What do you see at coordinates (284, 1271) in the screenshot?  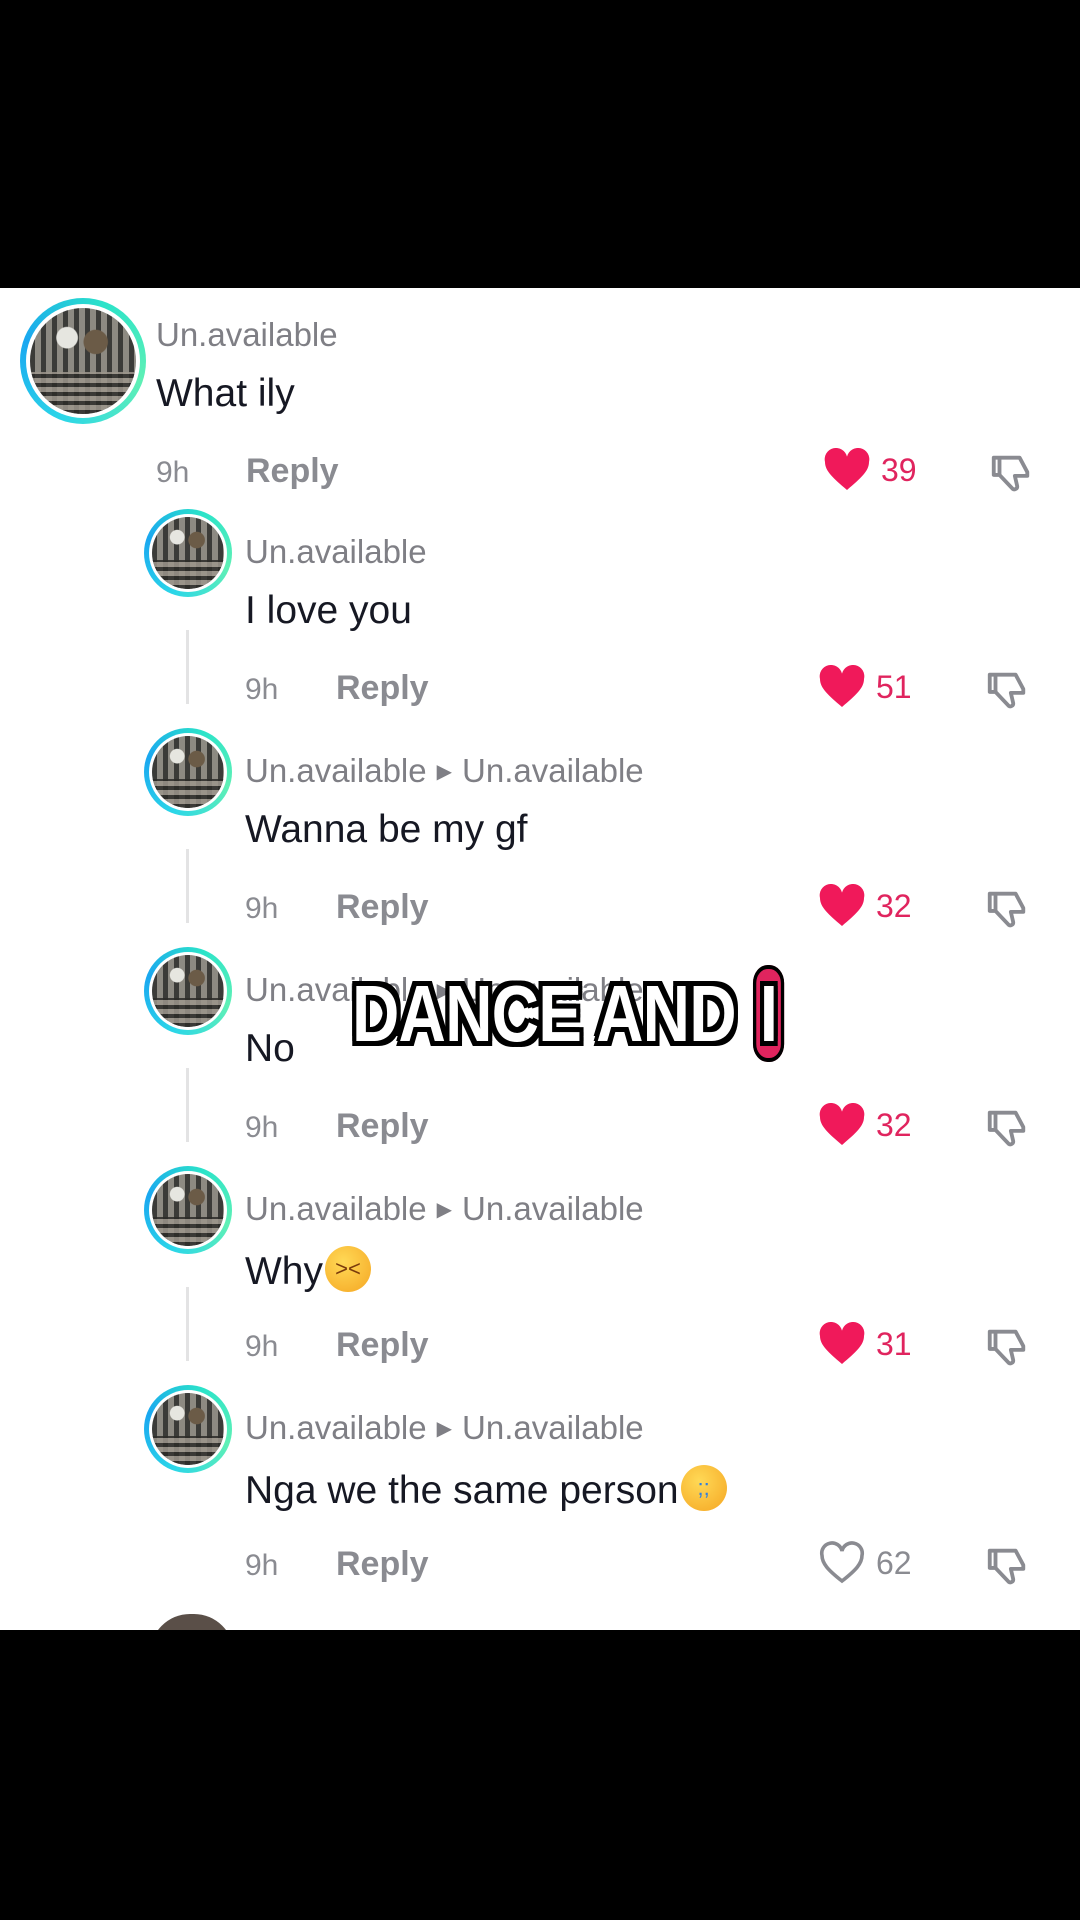 I see `comment-text-body: Why` at bounding box center [284, 1271].